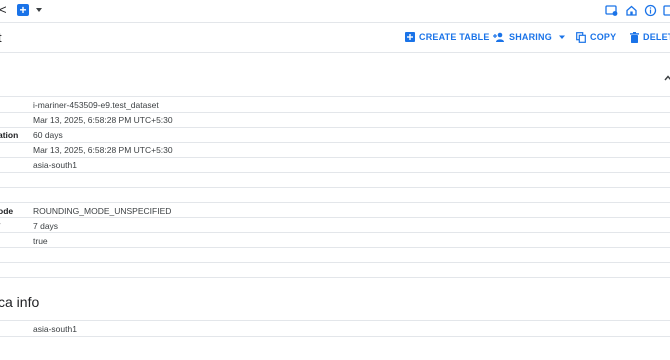  Describe the element at coordinates (335, 210) in the screenshot. I see `table-row: ode ROUNDING_MODE_UNSPECIFIED` at that location.